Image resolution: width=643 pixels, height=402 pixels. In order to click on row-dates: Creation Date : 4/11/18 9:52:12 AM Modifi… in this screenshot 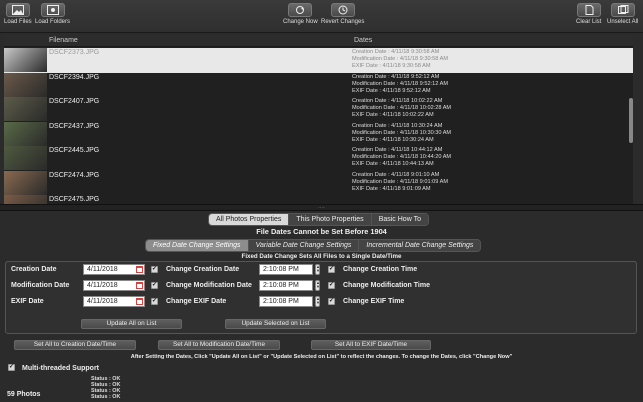, I will do `click(400, 85)`.